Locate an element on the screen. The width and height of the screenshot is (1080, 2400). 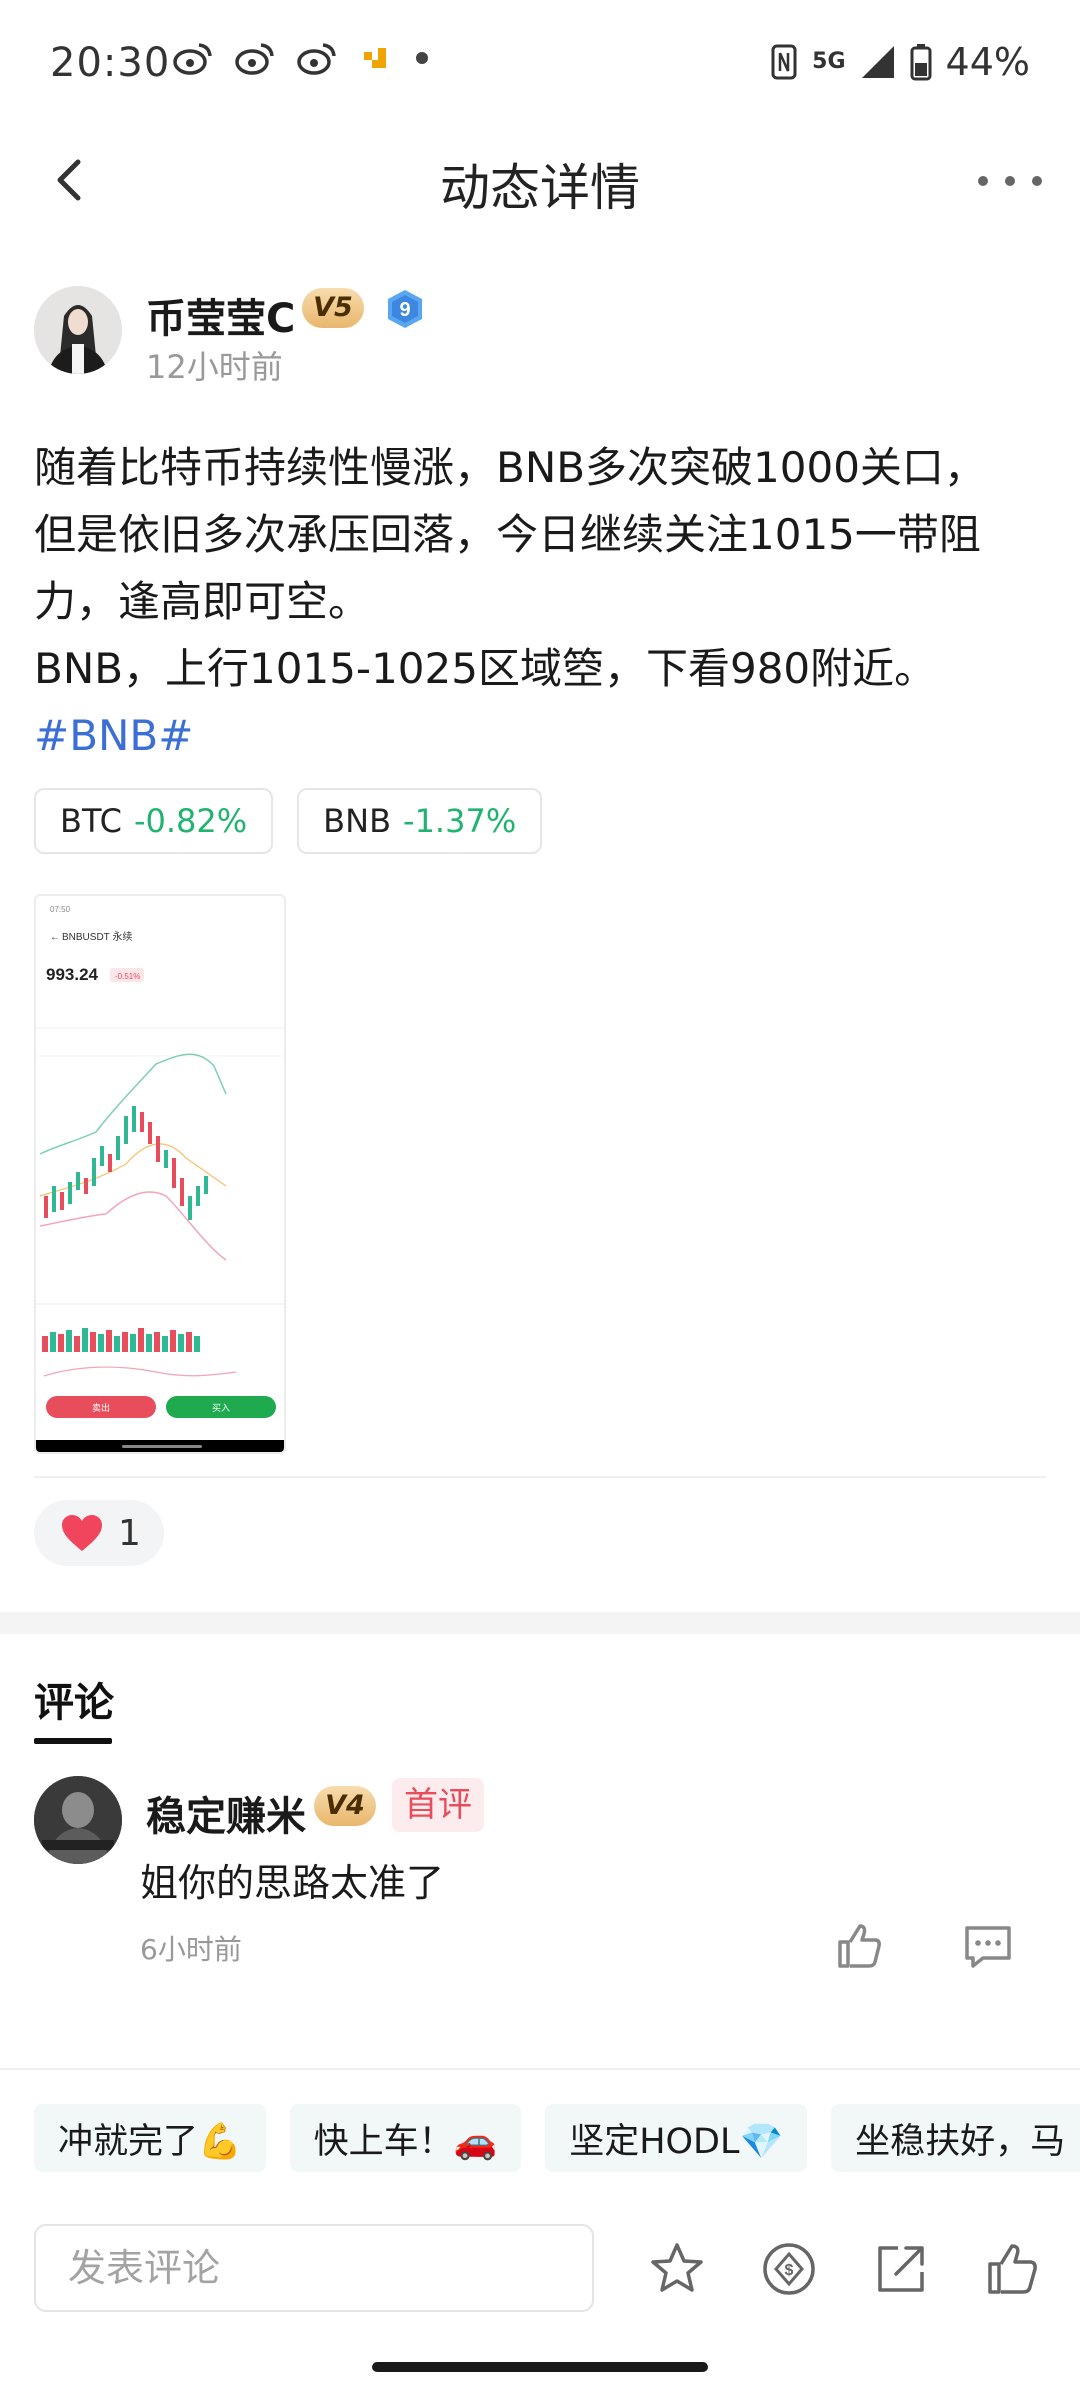
commenter-avatar is located at coordinates (78, 1820).